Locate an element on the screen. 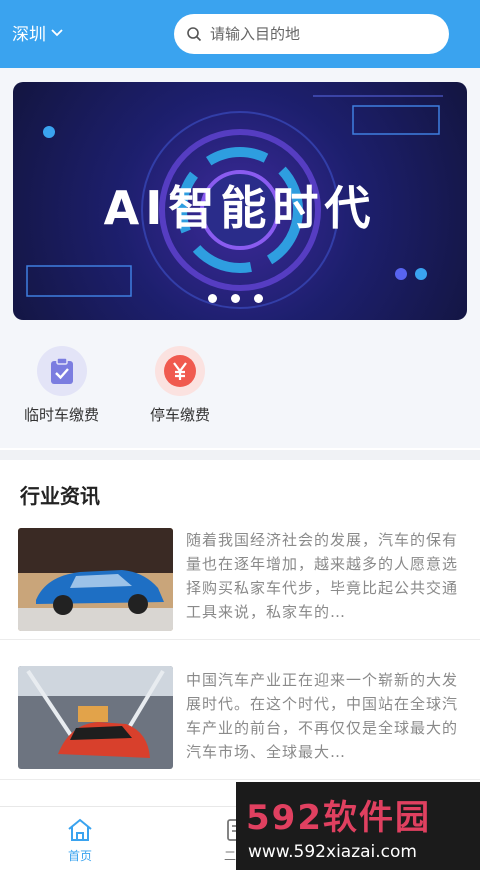 The width and height of the screenshot is (480, 870). clipboard-check-icon is located at coordinates (61, 371).